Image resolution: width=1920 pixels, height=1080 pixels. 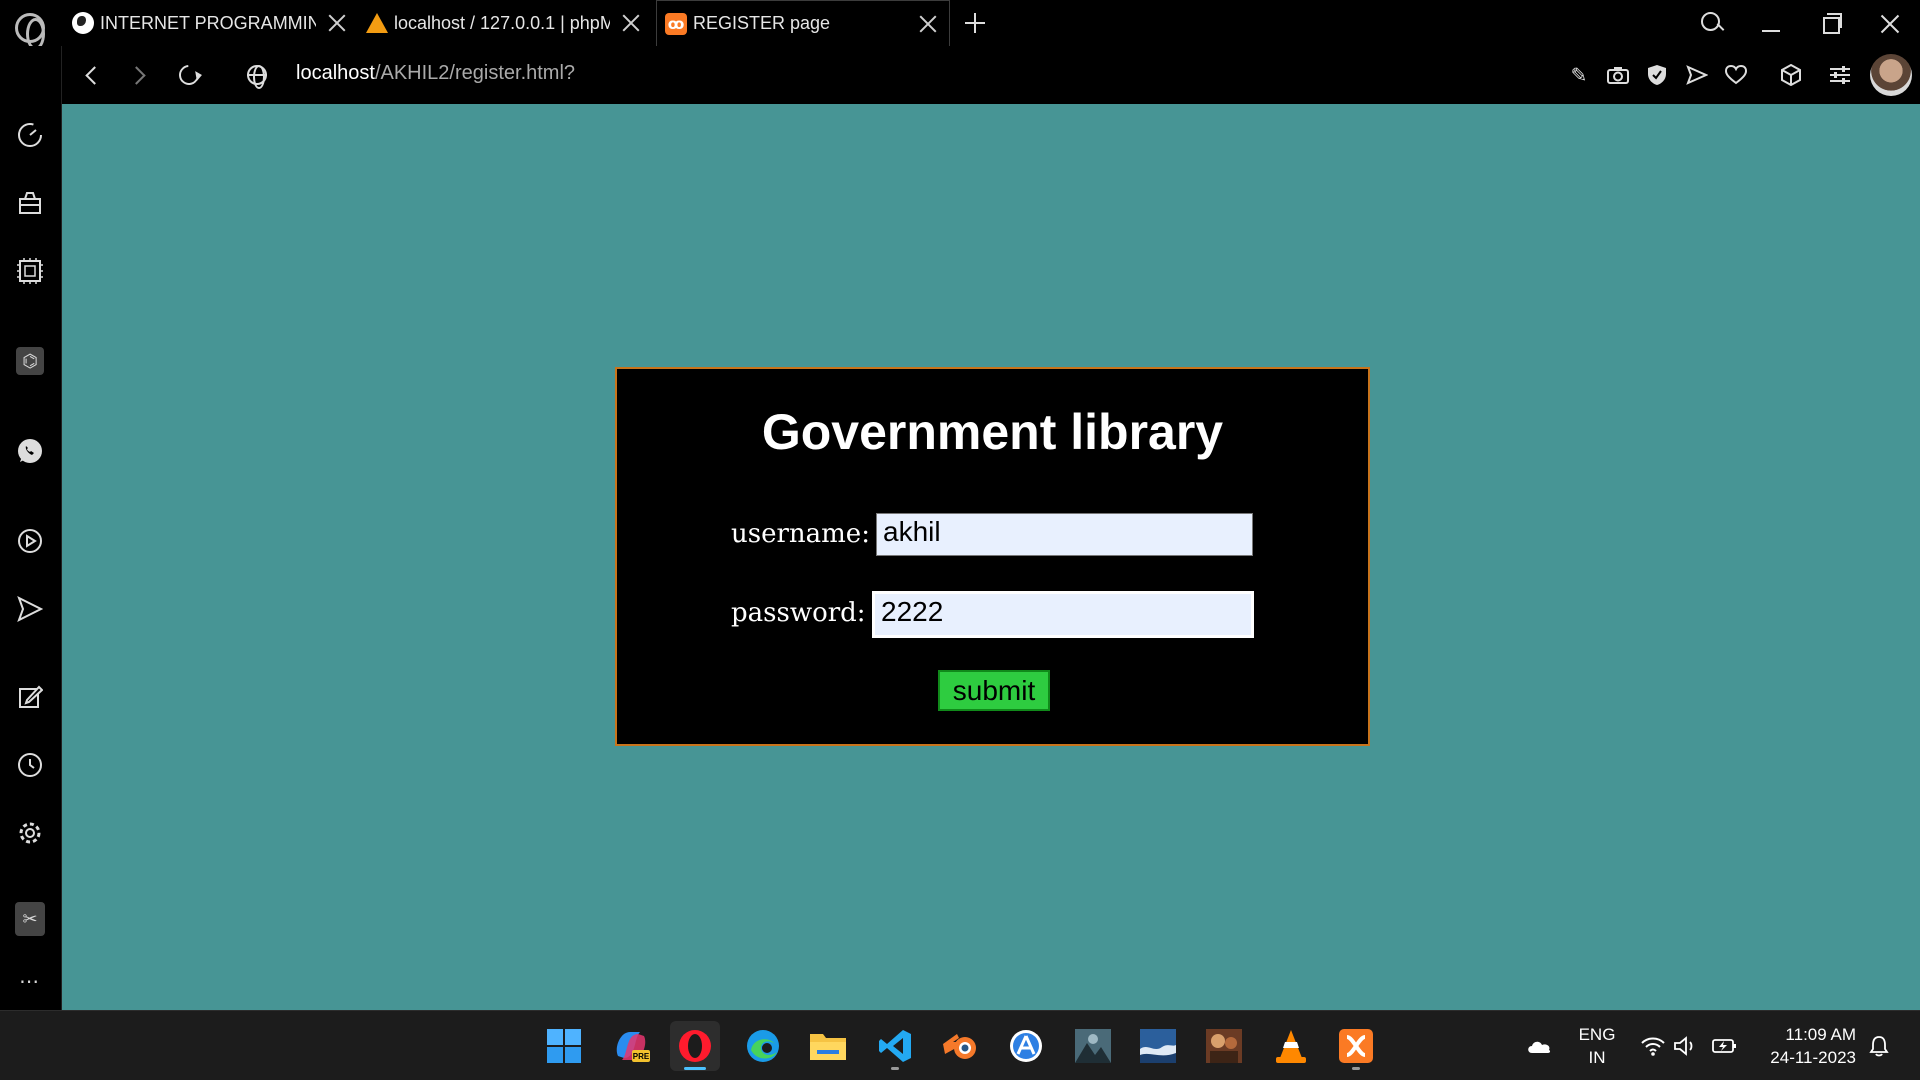 I want to click on whatsapp-icon, so click(x=30, y=451).